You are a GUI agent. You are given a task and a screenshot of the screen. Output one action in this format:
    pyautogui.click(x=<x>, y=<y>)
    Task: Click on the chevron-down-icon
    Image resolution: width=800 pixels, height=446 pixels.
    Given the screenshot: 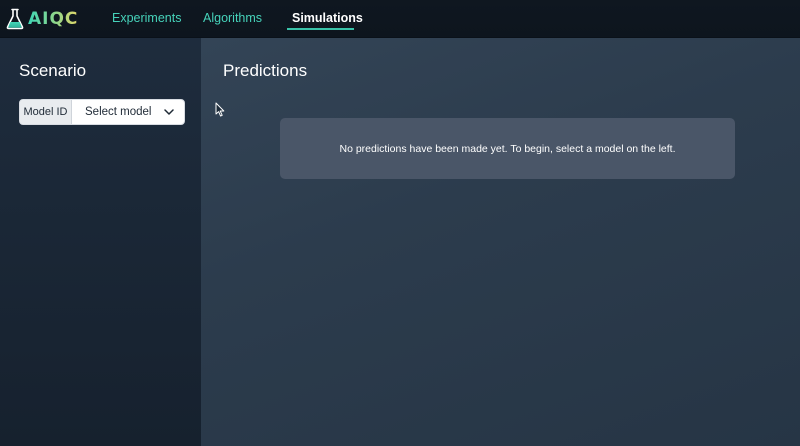 What is the action you would take?
    pyautogui.click(x=169, y=112)
    